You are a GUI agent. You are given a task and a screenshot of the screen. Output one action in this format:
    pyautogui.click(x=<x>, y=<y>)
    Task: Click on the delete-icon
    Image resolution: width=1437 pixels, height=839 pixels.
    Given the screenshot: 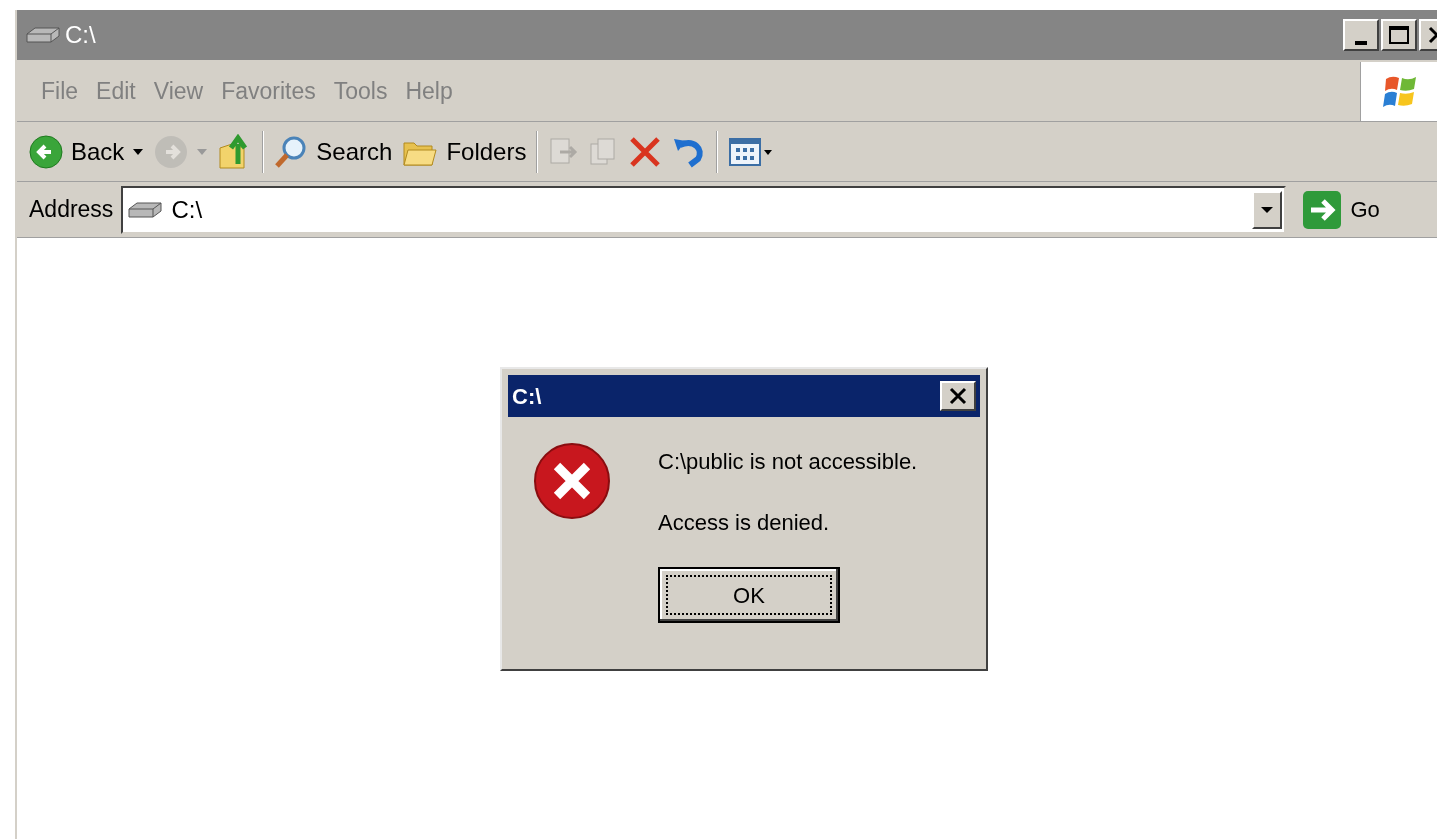 What is the action you would take?
    pyautogui.click(x=645, y=151)
    